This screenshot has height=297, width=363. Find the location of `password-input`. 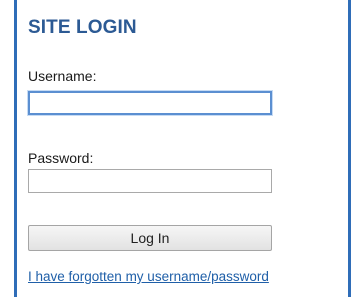

password-input is located at coordinates (150, 181).